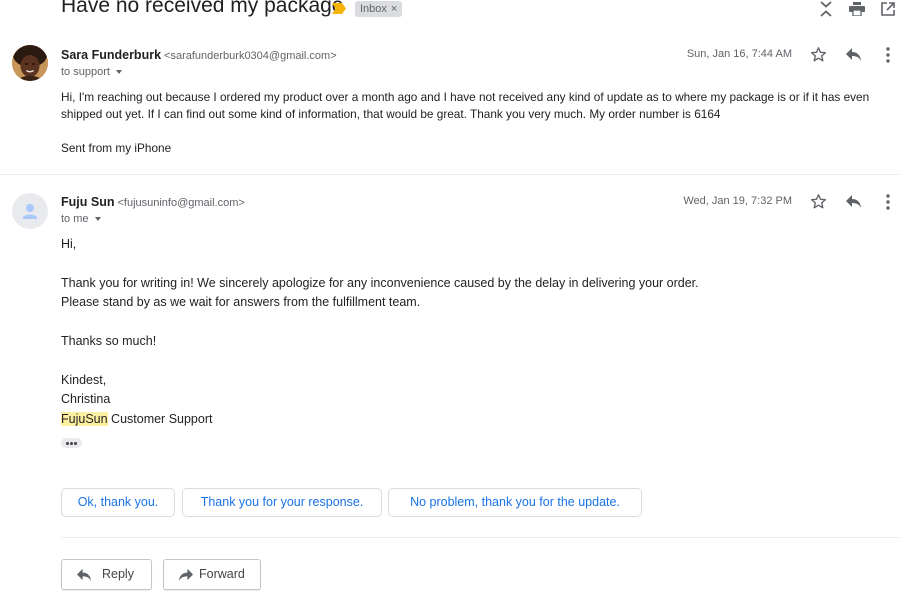  I want to click on collapse-all-icon, so click(826, 9).